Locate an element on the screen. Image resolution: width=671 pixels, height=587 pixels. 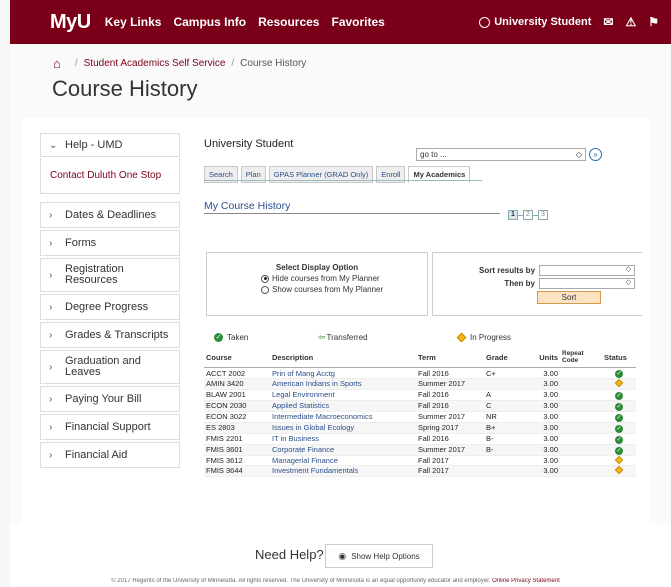
sidebar-item-label: Registration Resources is located at coordinates (94, 274).